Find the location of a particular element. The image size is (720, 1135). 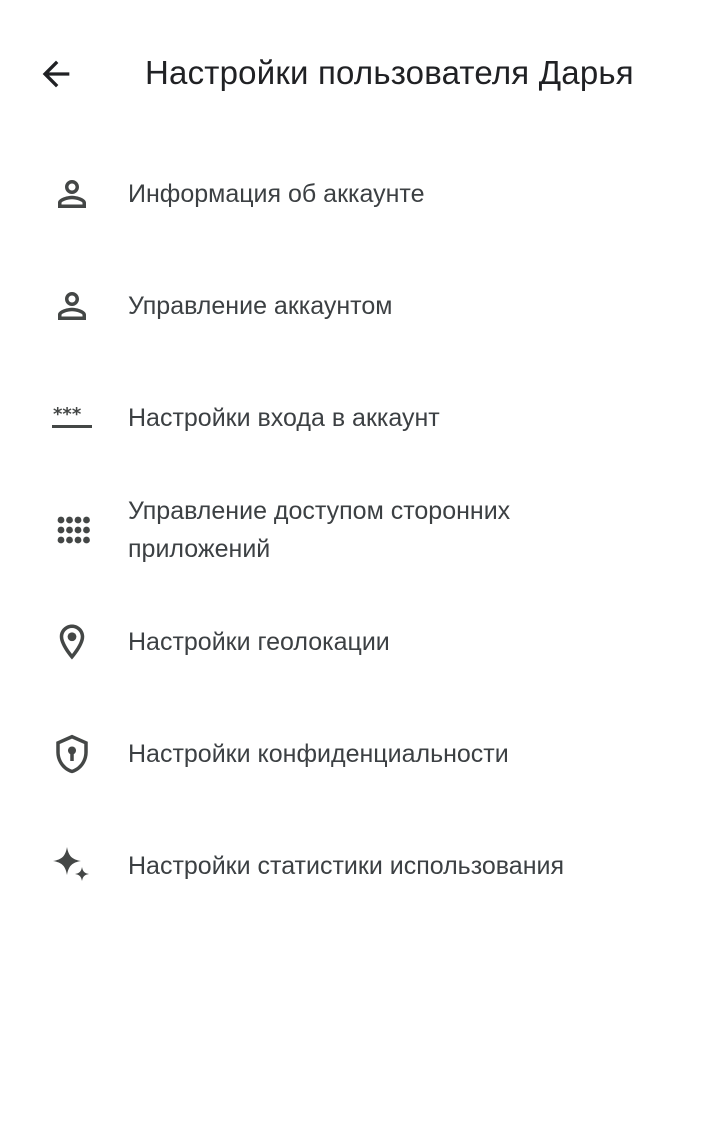

menu-item-label: Настройки геолокации is located at coordinates (259, 642).